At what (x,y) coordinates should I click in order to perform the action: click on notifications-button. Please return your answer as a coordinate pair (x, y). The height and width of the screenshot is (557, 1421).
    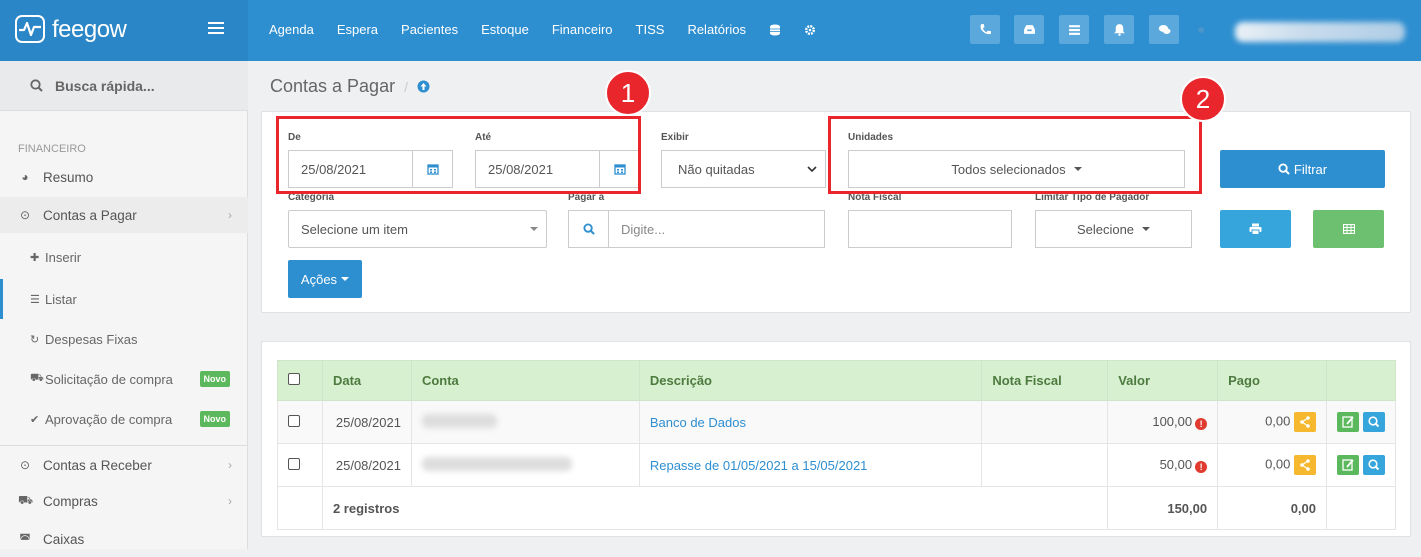
    Looking at the image, I should click on (1119, 29).